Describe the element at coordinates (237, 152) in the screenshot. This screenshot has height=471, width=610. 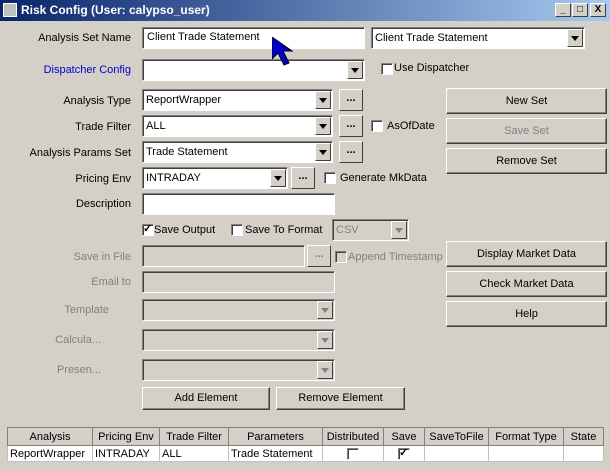
I see `analysis-params-set-combo: Trade Statement` at that location.